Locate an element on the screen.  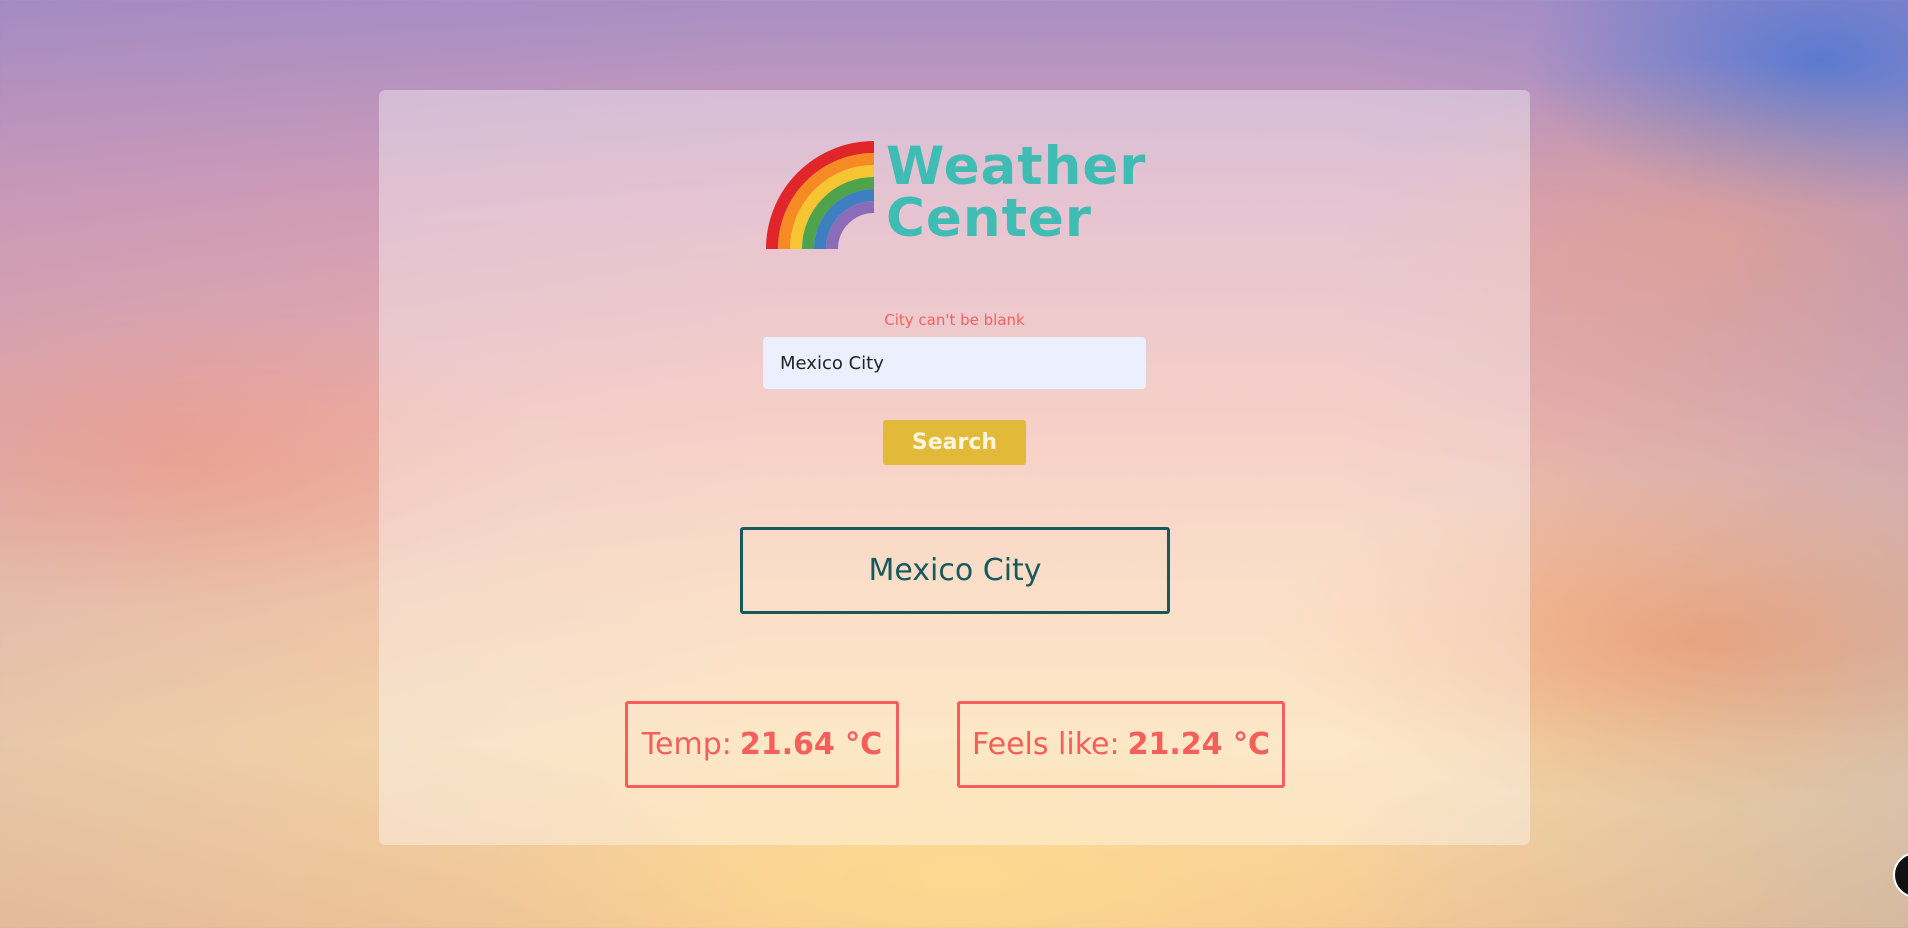
temperature-box: Temp: 21.64 °C is located at coordinates (762, 744).